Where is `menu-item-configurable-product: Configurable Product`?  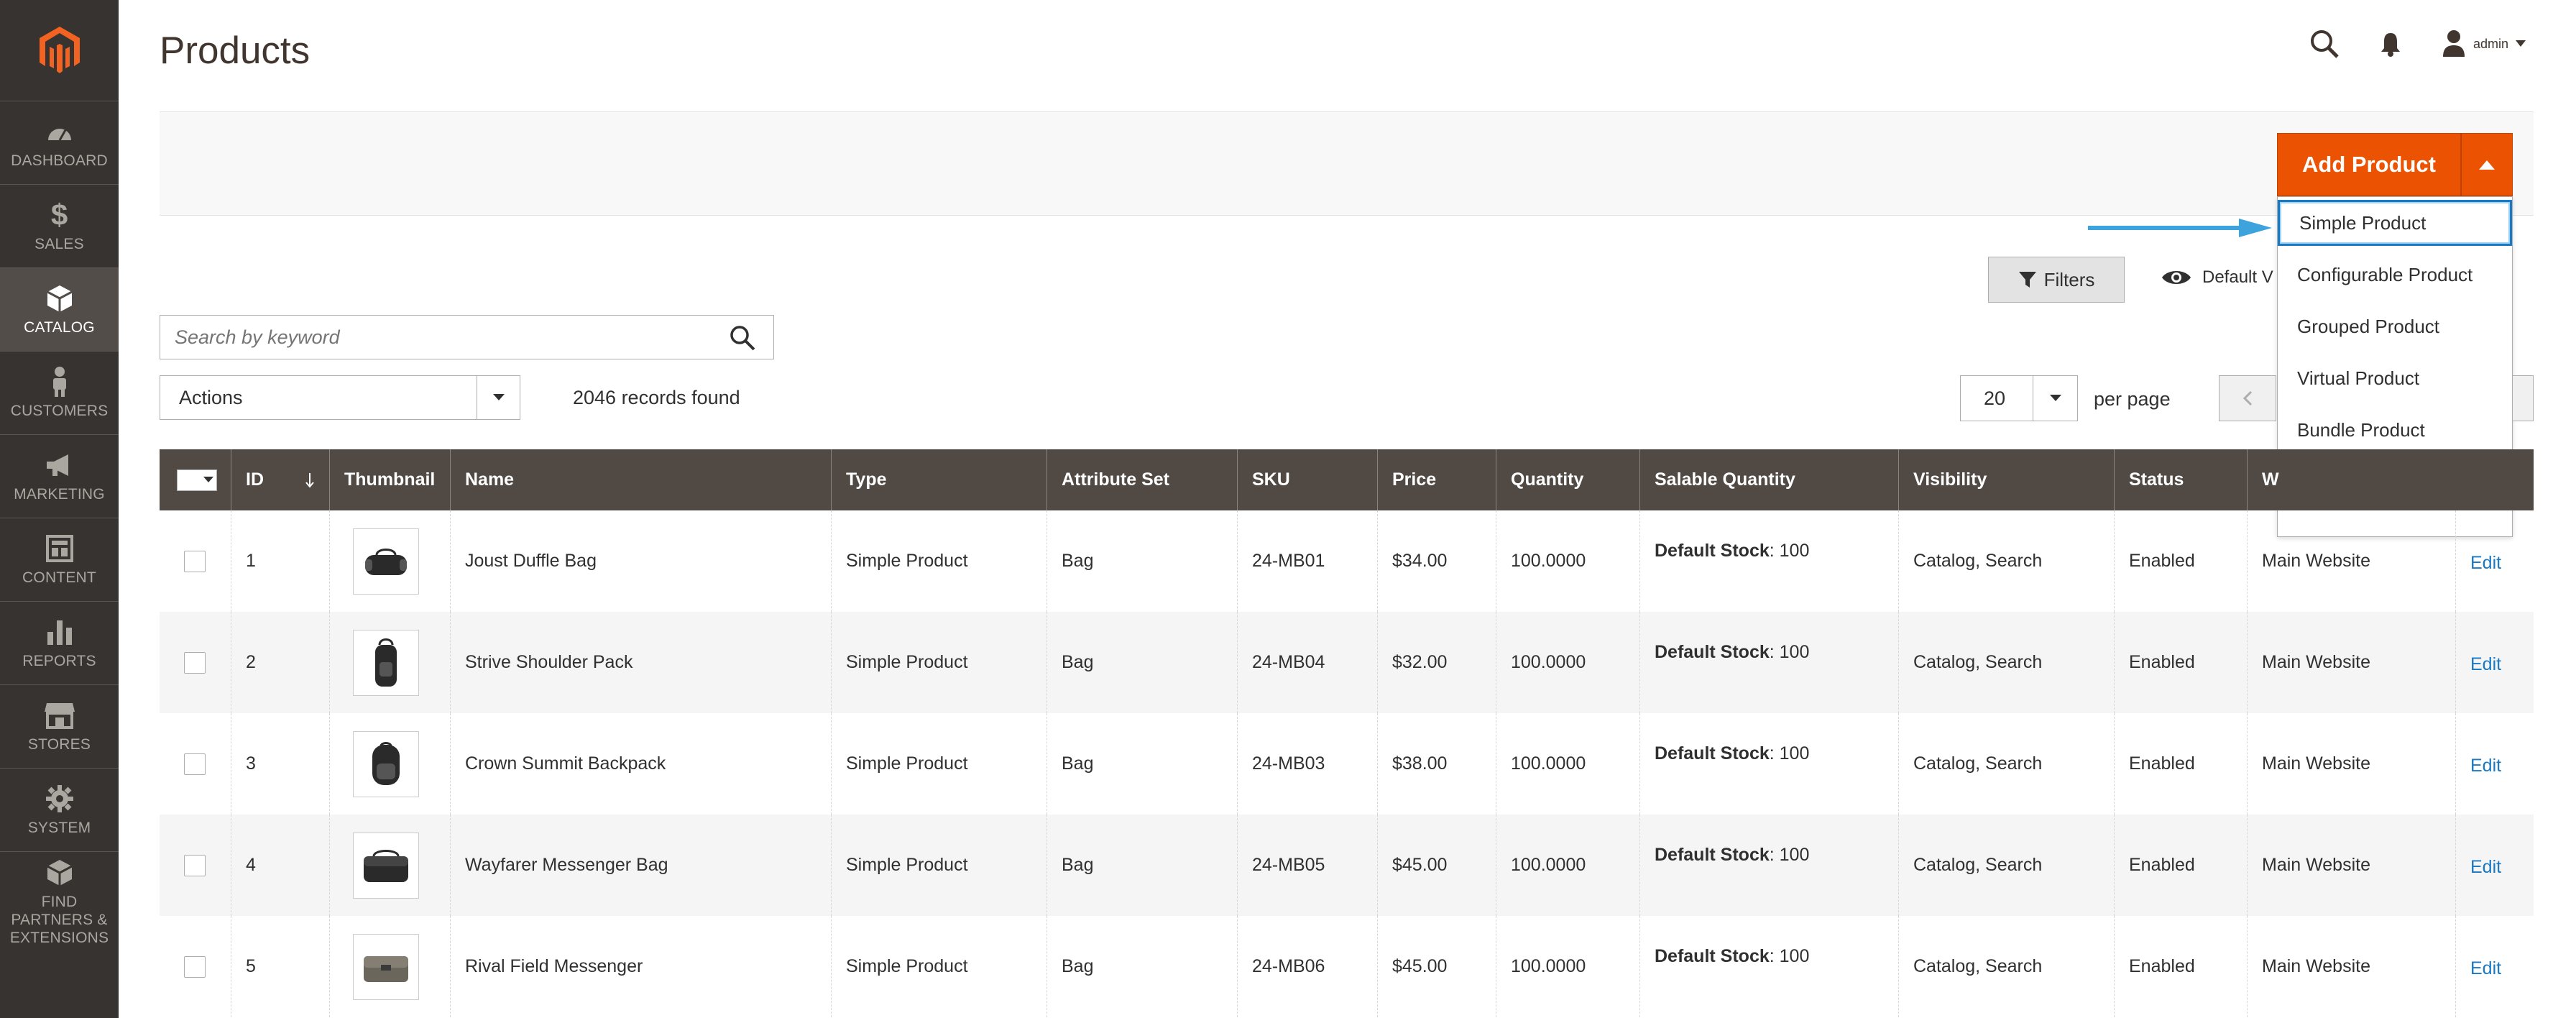
menu-item-configurable-product: Configurable Product is located at coordinates (2395, 275).